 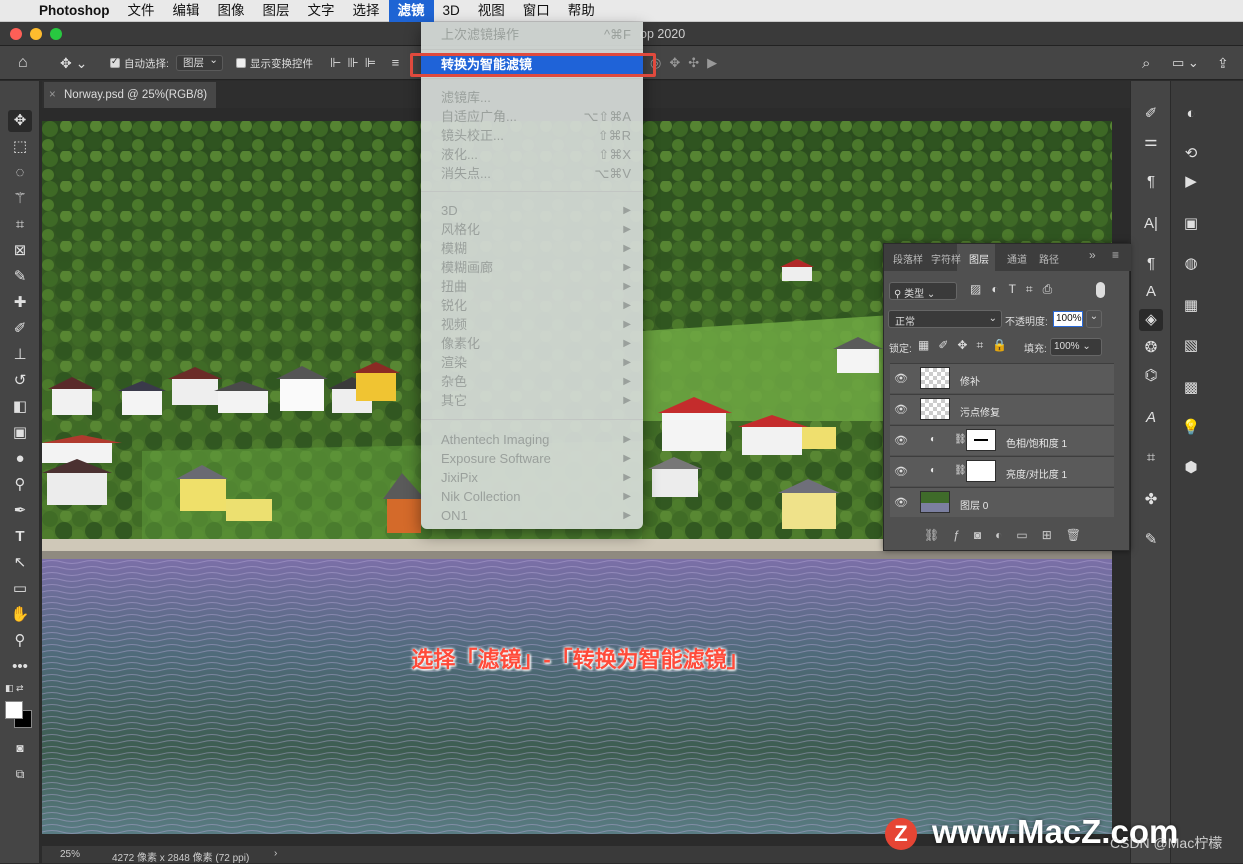 I want to click on plugins-panel-icon: ✤, so click(x=1151, y=500).